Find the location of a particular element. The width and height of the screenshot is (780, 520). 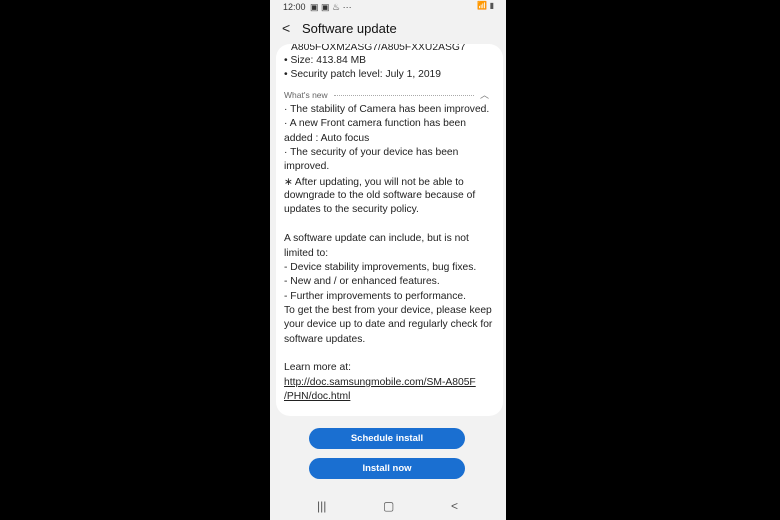

whats-new-line: · The security of your device has been is located at coordinates (371, 153).